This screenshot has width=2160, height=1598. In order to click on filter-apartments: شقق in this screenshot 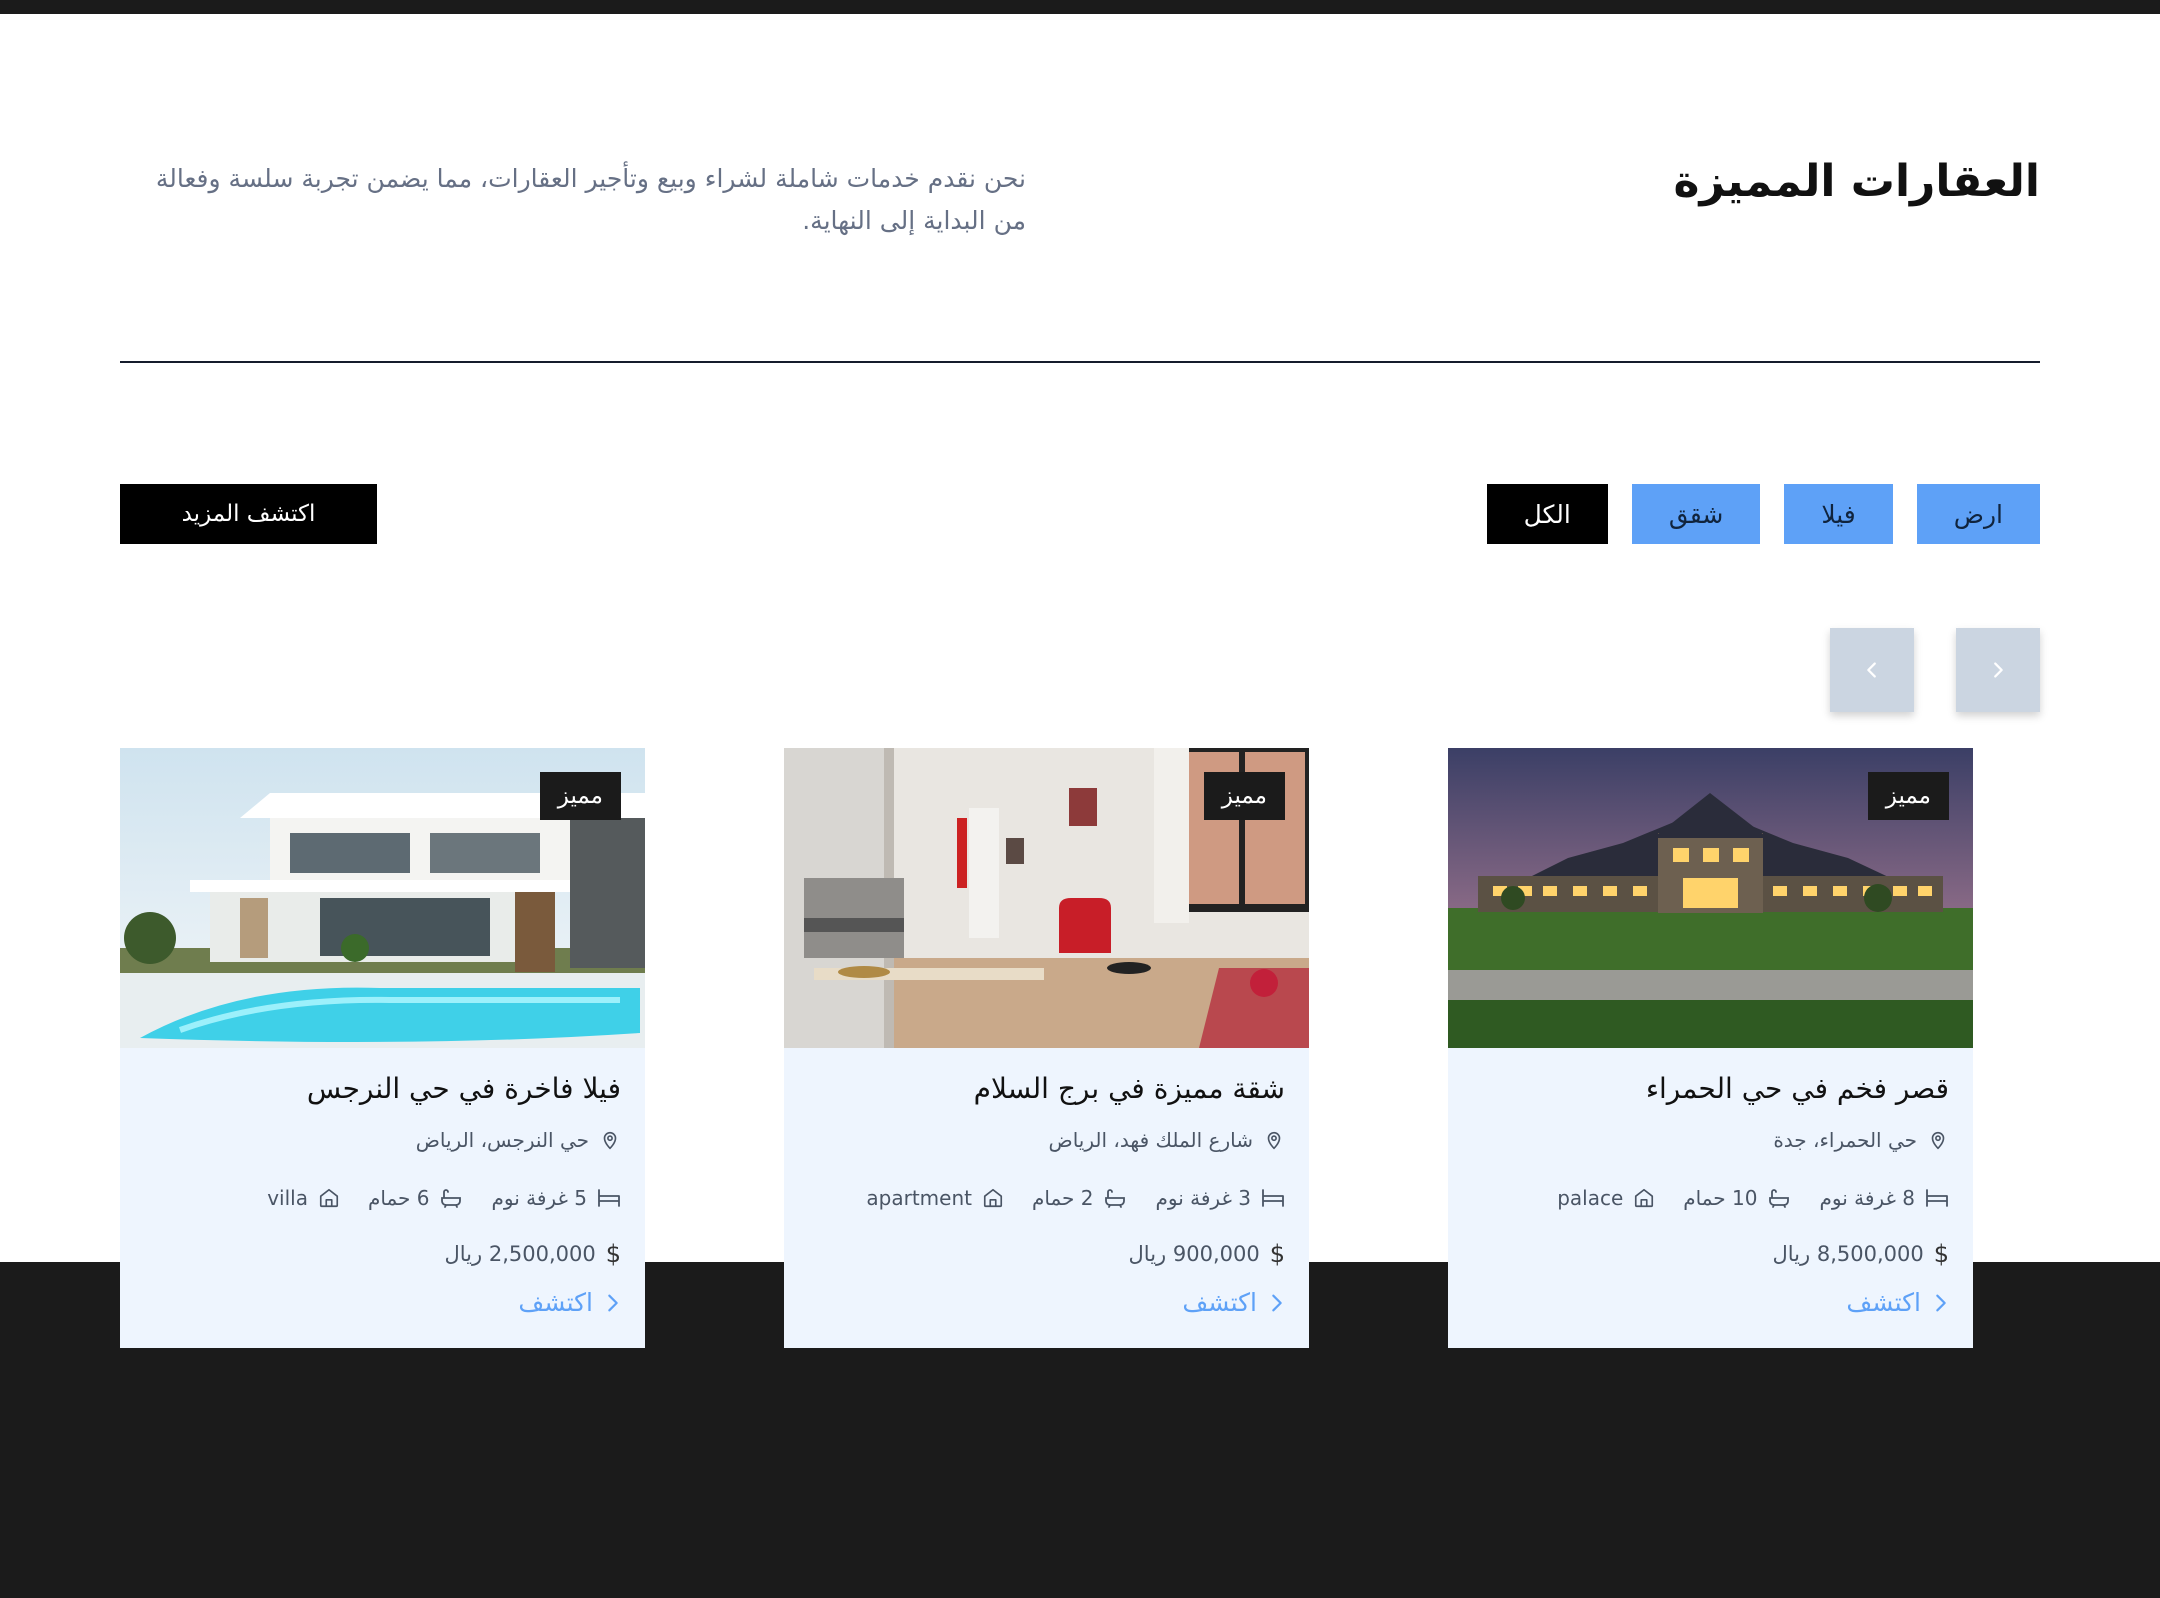, I will do `click(1696, 514)`.